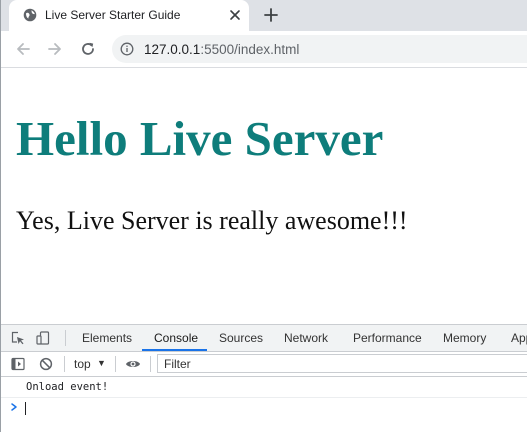 This screenshot has height=432, width=527. I want to click on eye-icon, so click(133, 364).